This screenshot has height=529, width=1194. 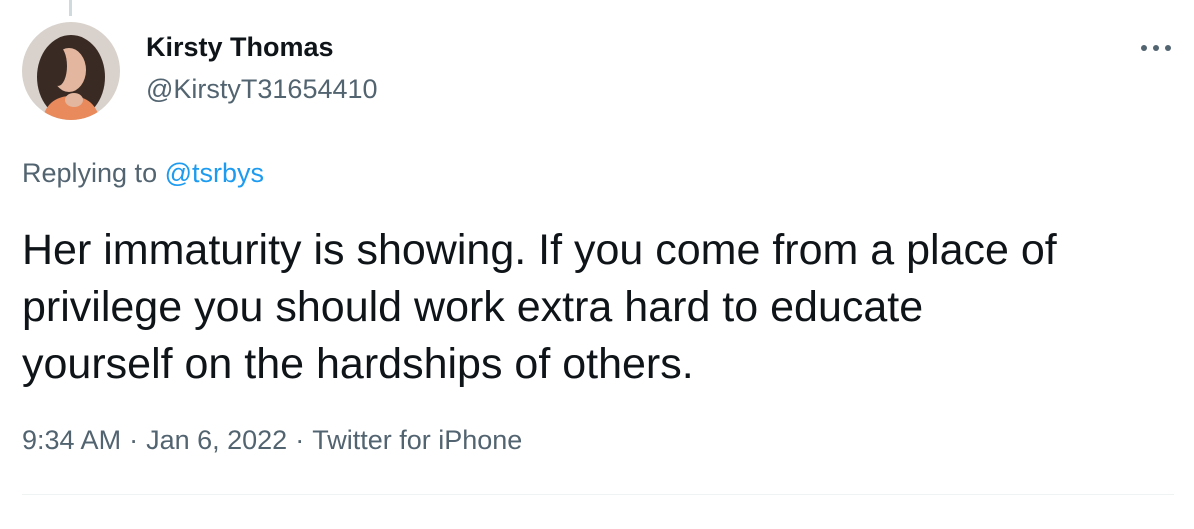 I want to click on avatar-image, so click(x=71, y=71).